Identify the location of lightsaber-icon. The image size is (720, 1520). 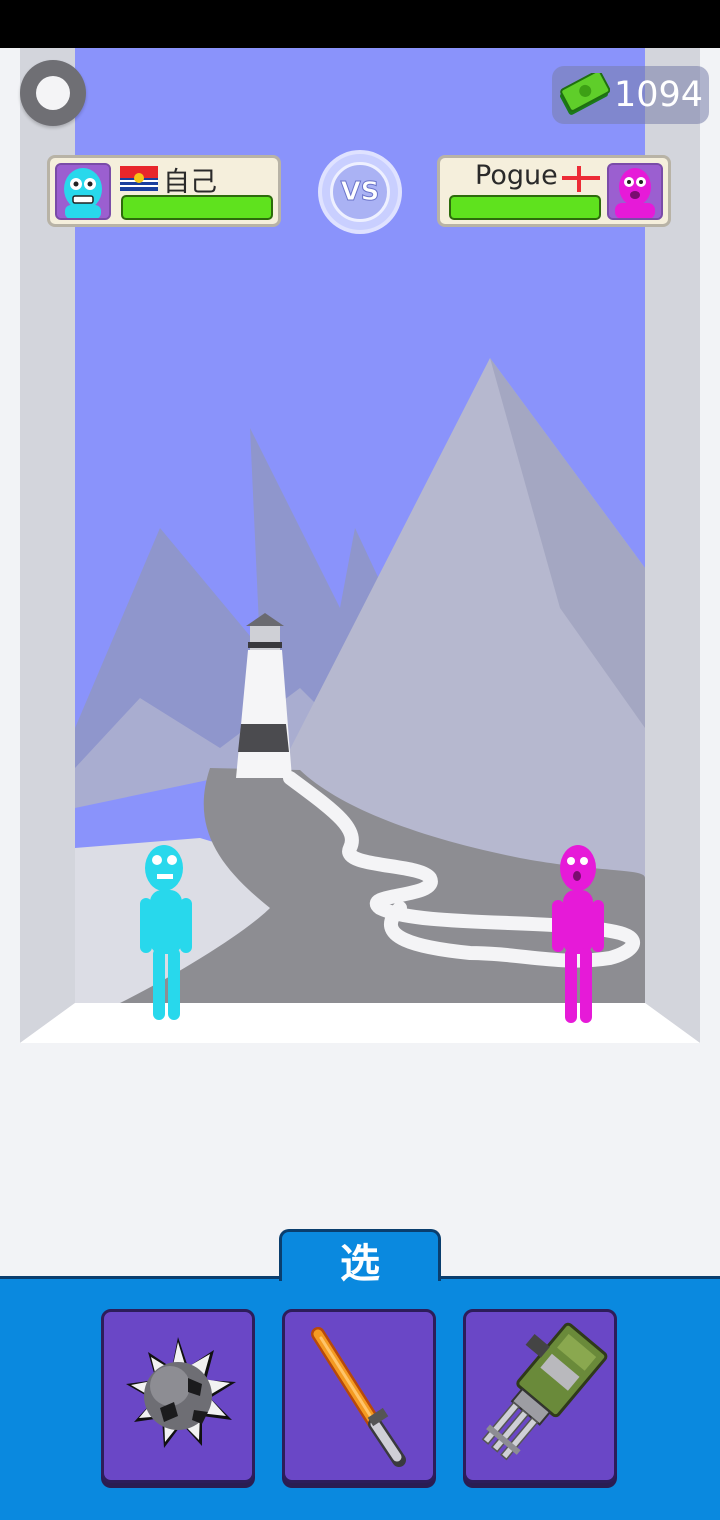
(358, 1397).